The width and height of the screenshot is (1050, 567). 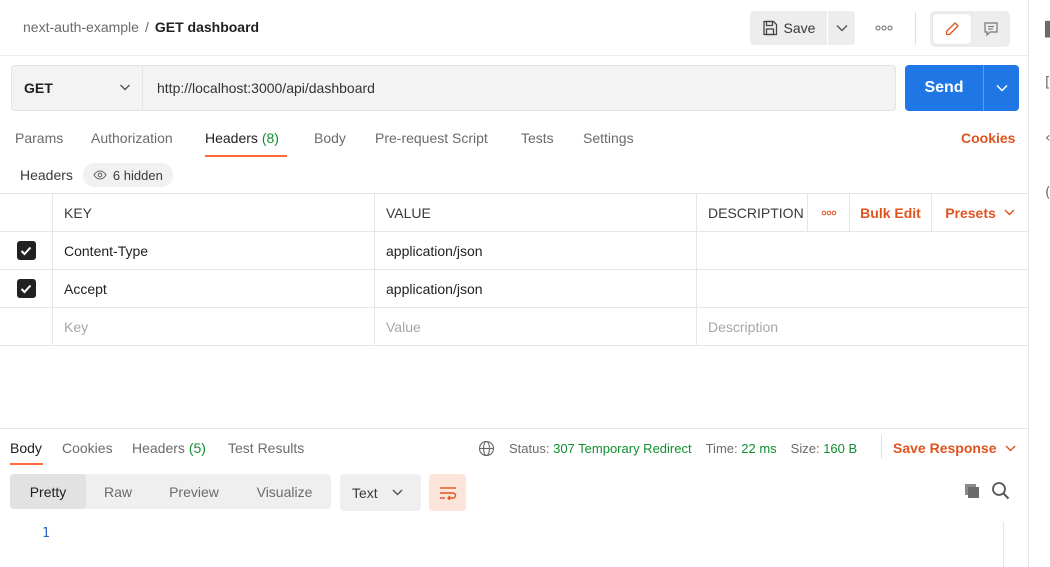 What do you see at coordinates (158, 448) in the screenshot?
I see `response-tab-headers-label: Headers` at bounding box center [158, 448].